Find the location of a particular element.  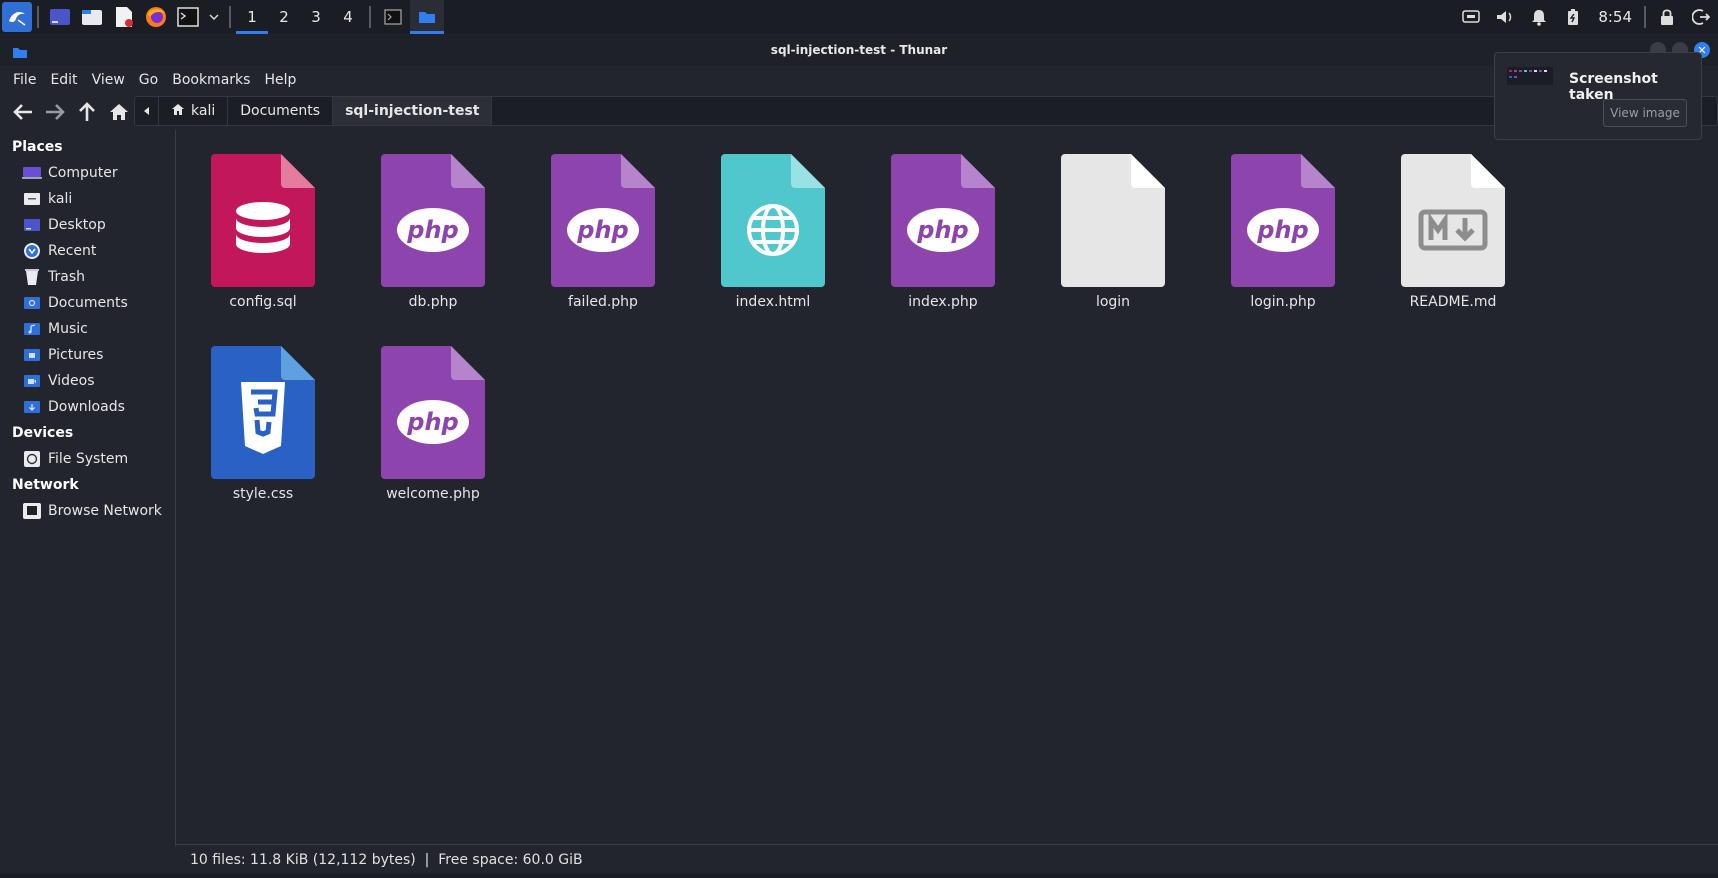

desktop-folder-icon is located at coordinates (32, 225).